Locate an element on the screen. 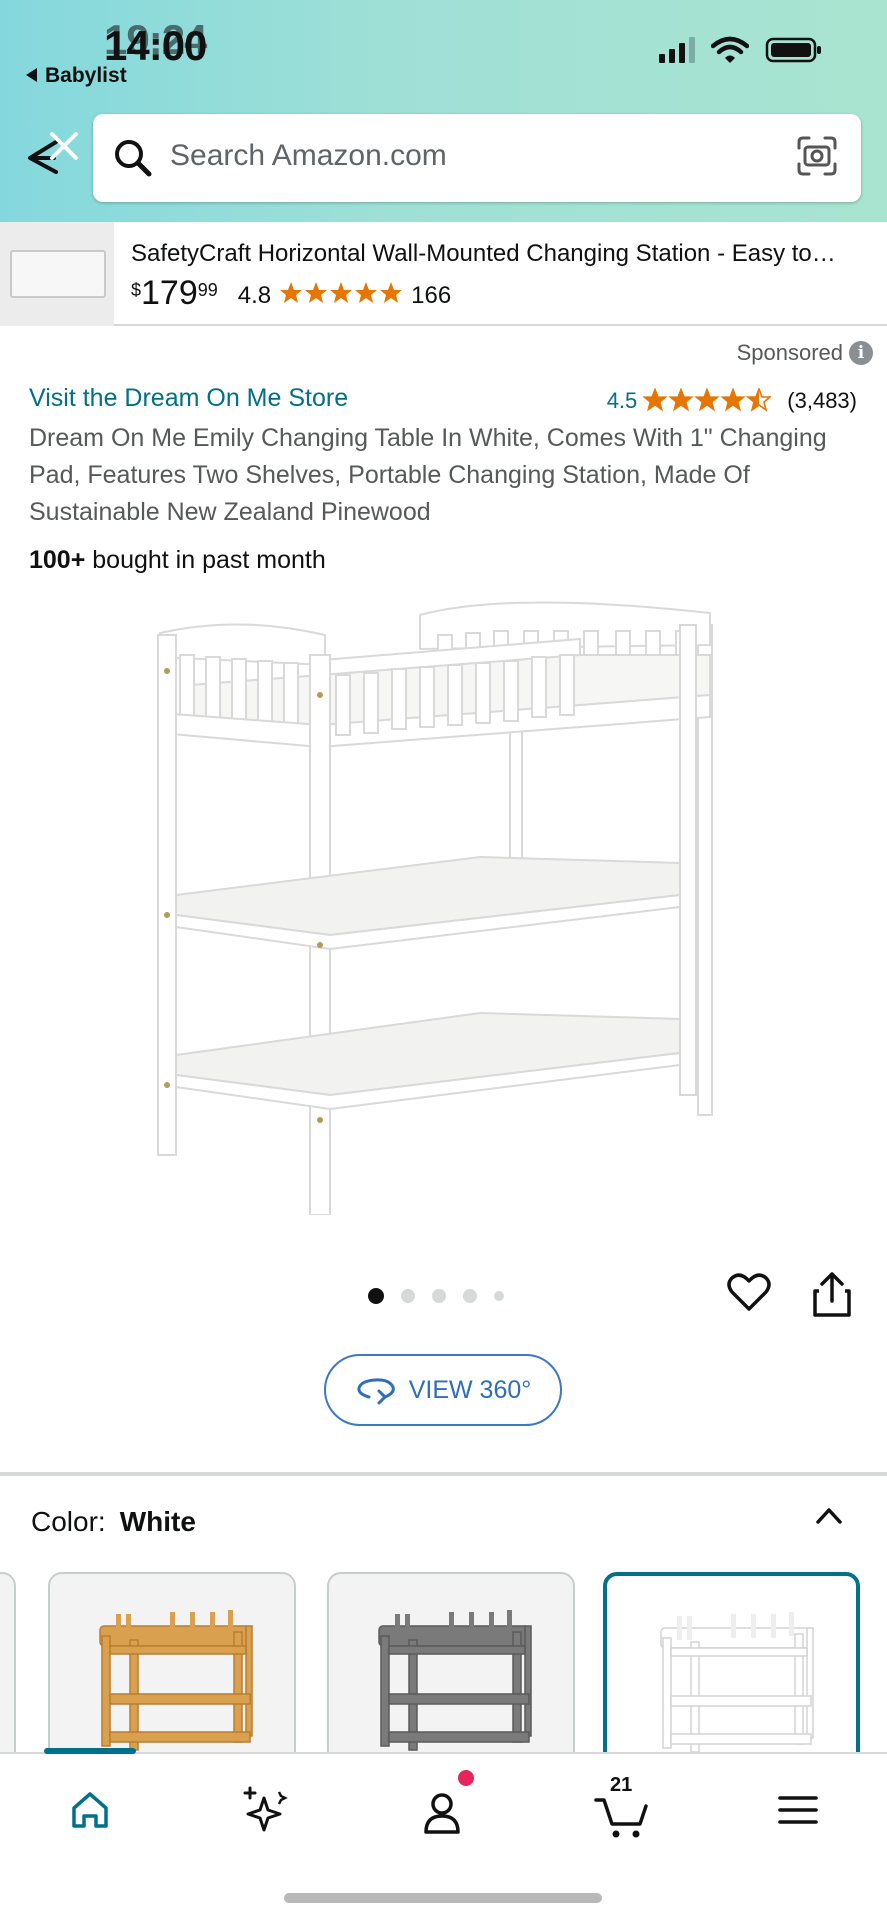 Image resolution: width=887 pixels, height=1920 pixels. bought-in-past-month: 100+ bought in past month is located at coordinates (177, 560).